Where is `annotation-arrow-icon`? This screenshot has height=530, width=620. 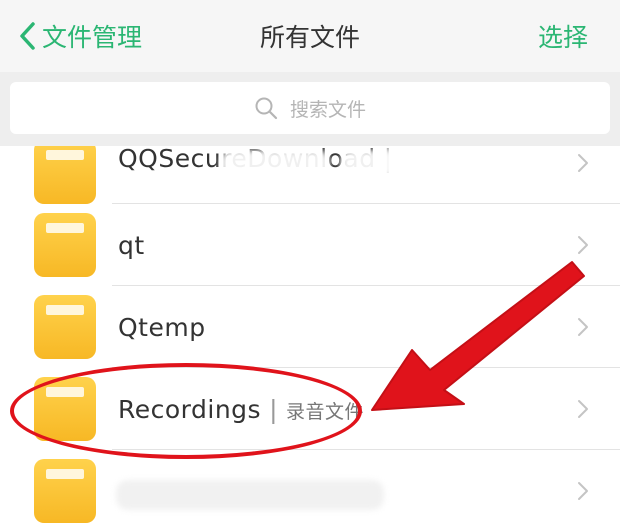 annotation-arrow-icon is located at coordinates (478, 336).